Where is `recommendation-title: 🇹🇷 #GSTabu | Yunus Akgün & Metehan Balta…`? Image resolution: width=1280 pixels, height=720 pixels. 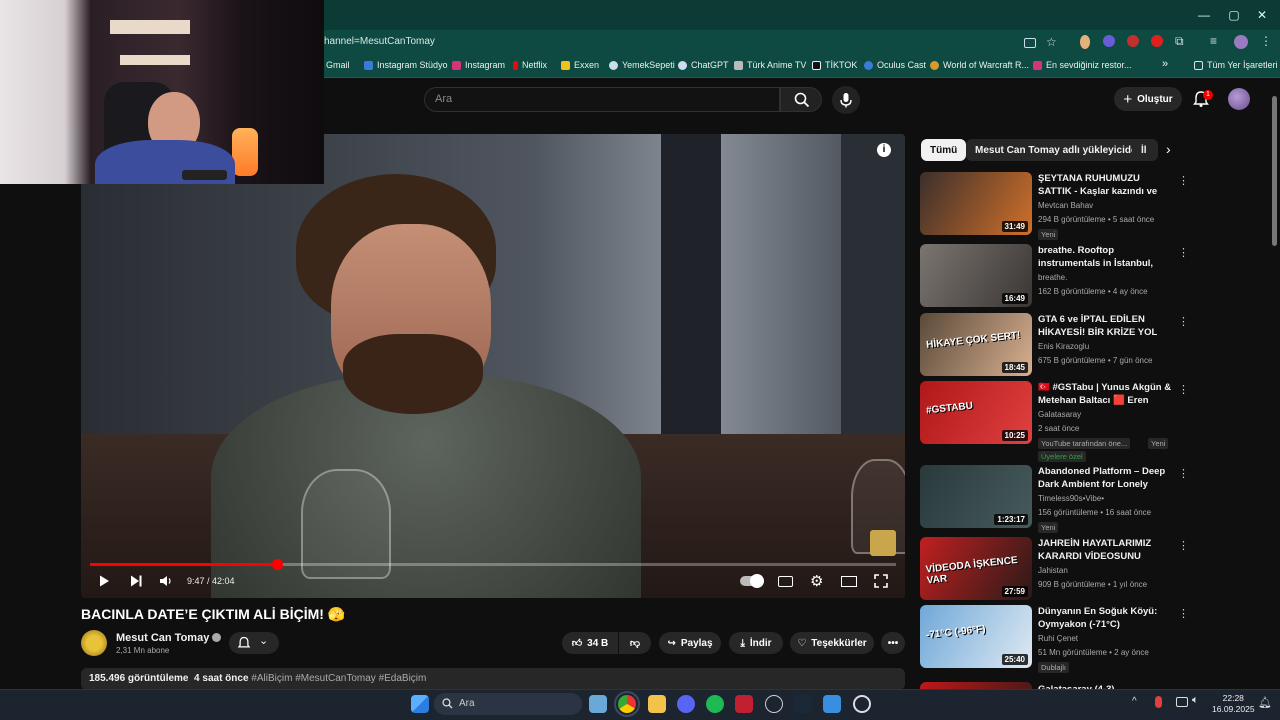 recommendation-title: 🇹🇷 #GSTabu | Yunus Akgün & Metehan Balta… is located at coordinates (1106, 394).